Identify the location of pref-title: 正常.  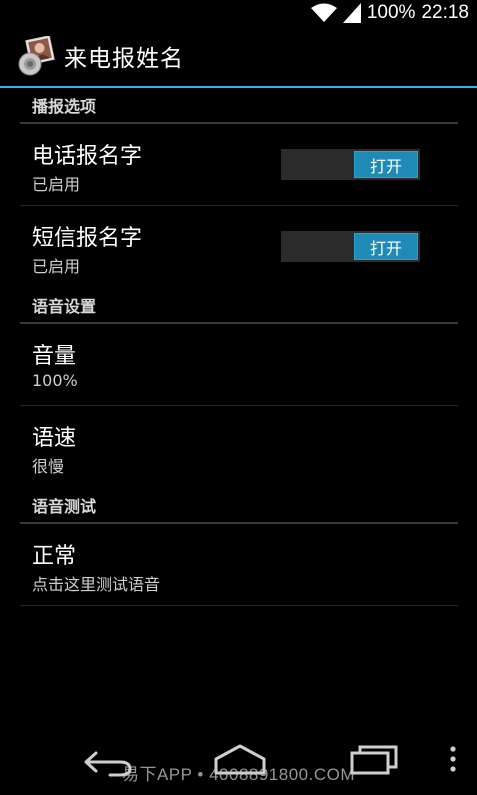
(54, 556).